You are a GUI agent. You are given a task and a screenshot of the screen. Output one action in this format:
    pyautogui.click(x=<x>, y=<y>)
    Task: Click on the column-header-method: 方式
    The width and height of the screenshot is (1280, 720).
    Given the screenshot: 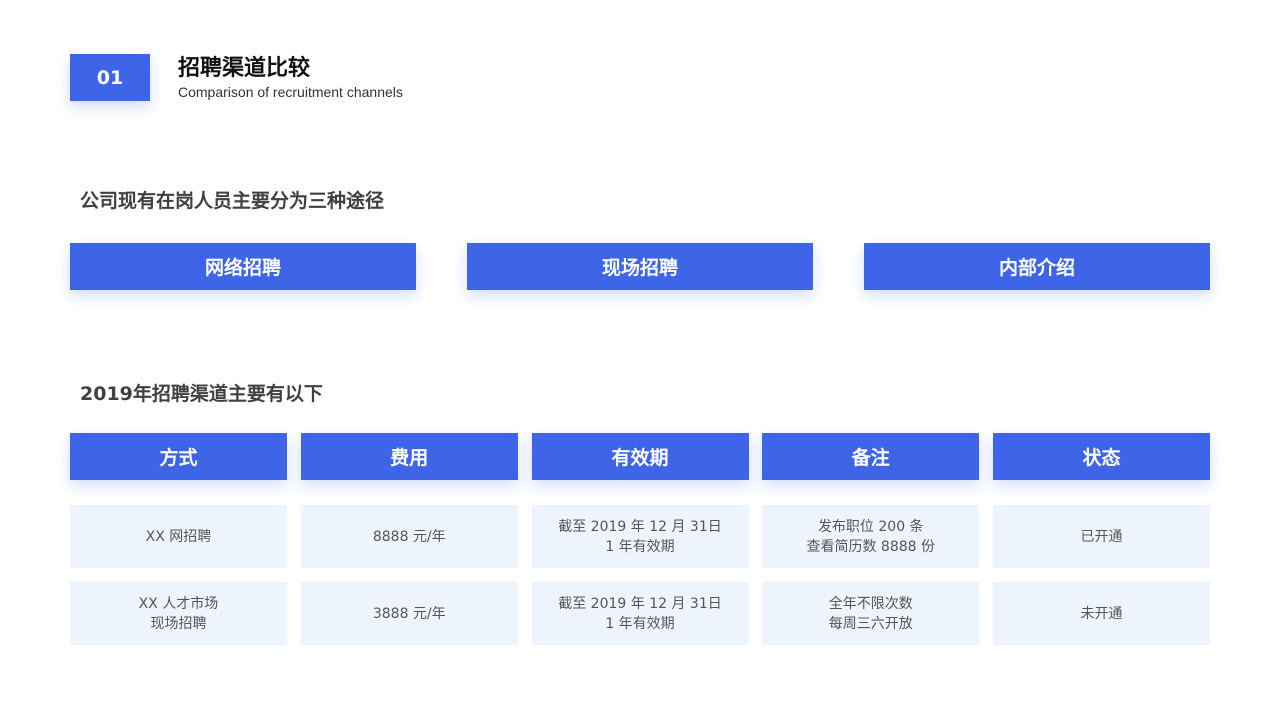 What is the action you would take?
    pyautogui.click(x=178, y=456)
    